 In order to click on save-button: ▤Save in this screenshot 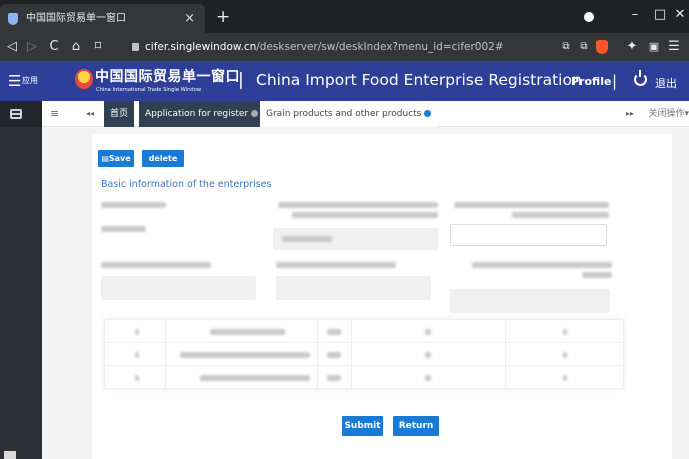, I will do `click(116, 158)`.